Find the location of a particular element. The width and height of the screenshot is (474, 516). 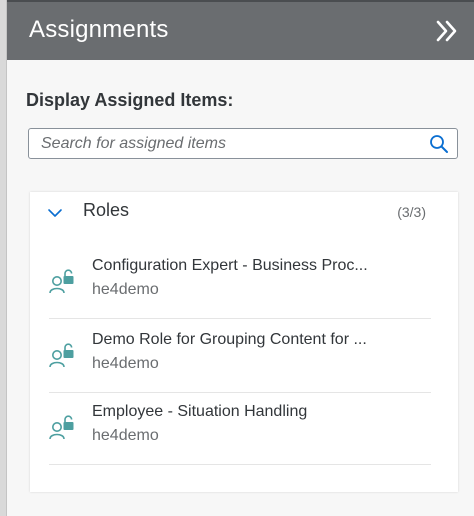

roles-panel-title: Roles is located at coordinates (106, 210).